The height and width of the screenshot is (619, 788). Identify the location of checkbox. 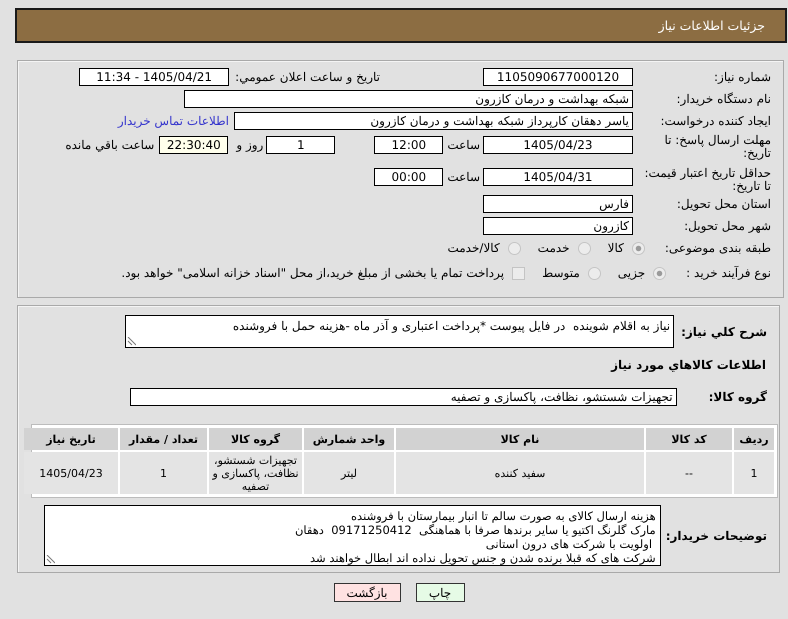
(519, 273).